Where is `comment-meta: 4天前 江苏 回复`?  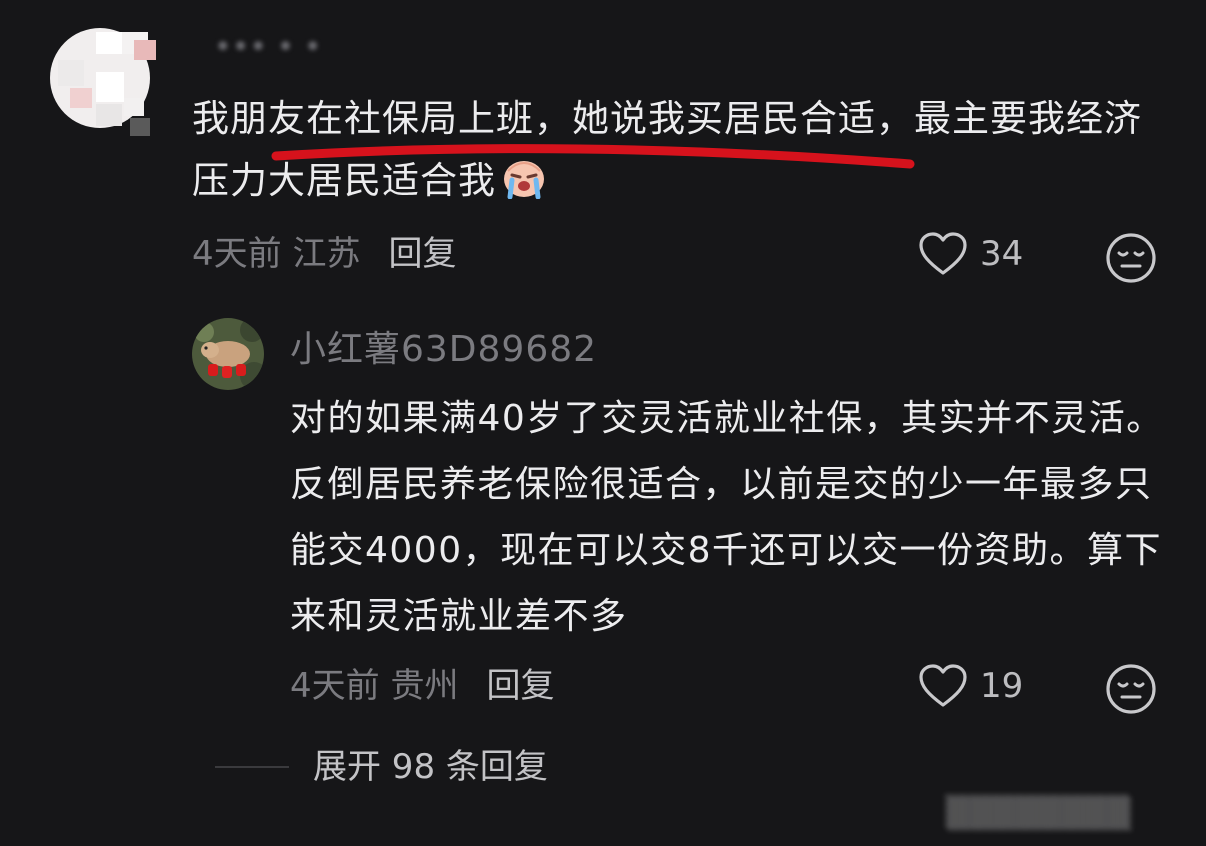 comment-meta: 4天前 江苏 回复 is located at coordinates (324, 254).